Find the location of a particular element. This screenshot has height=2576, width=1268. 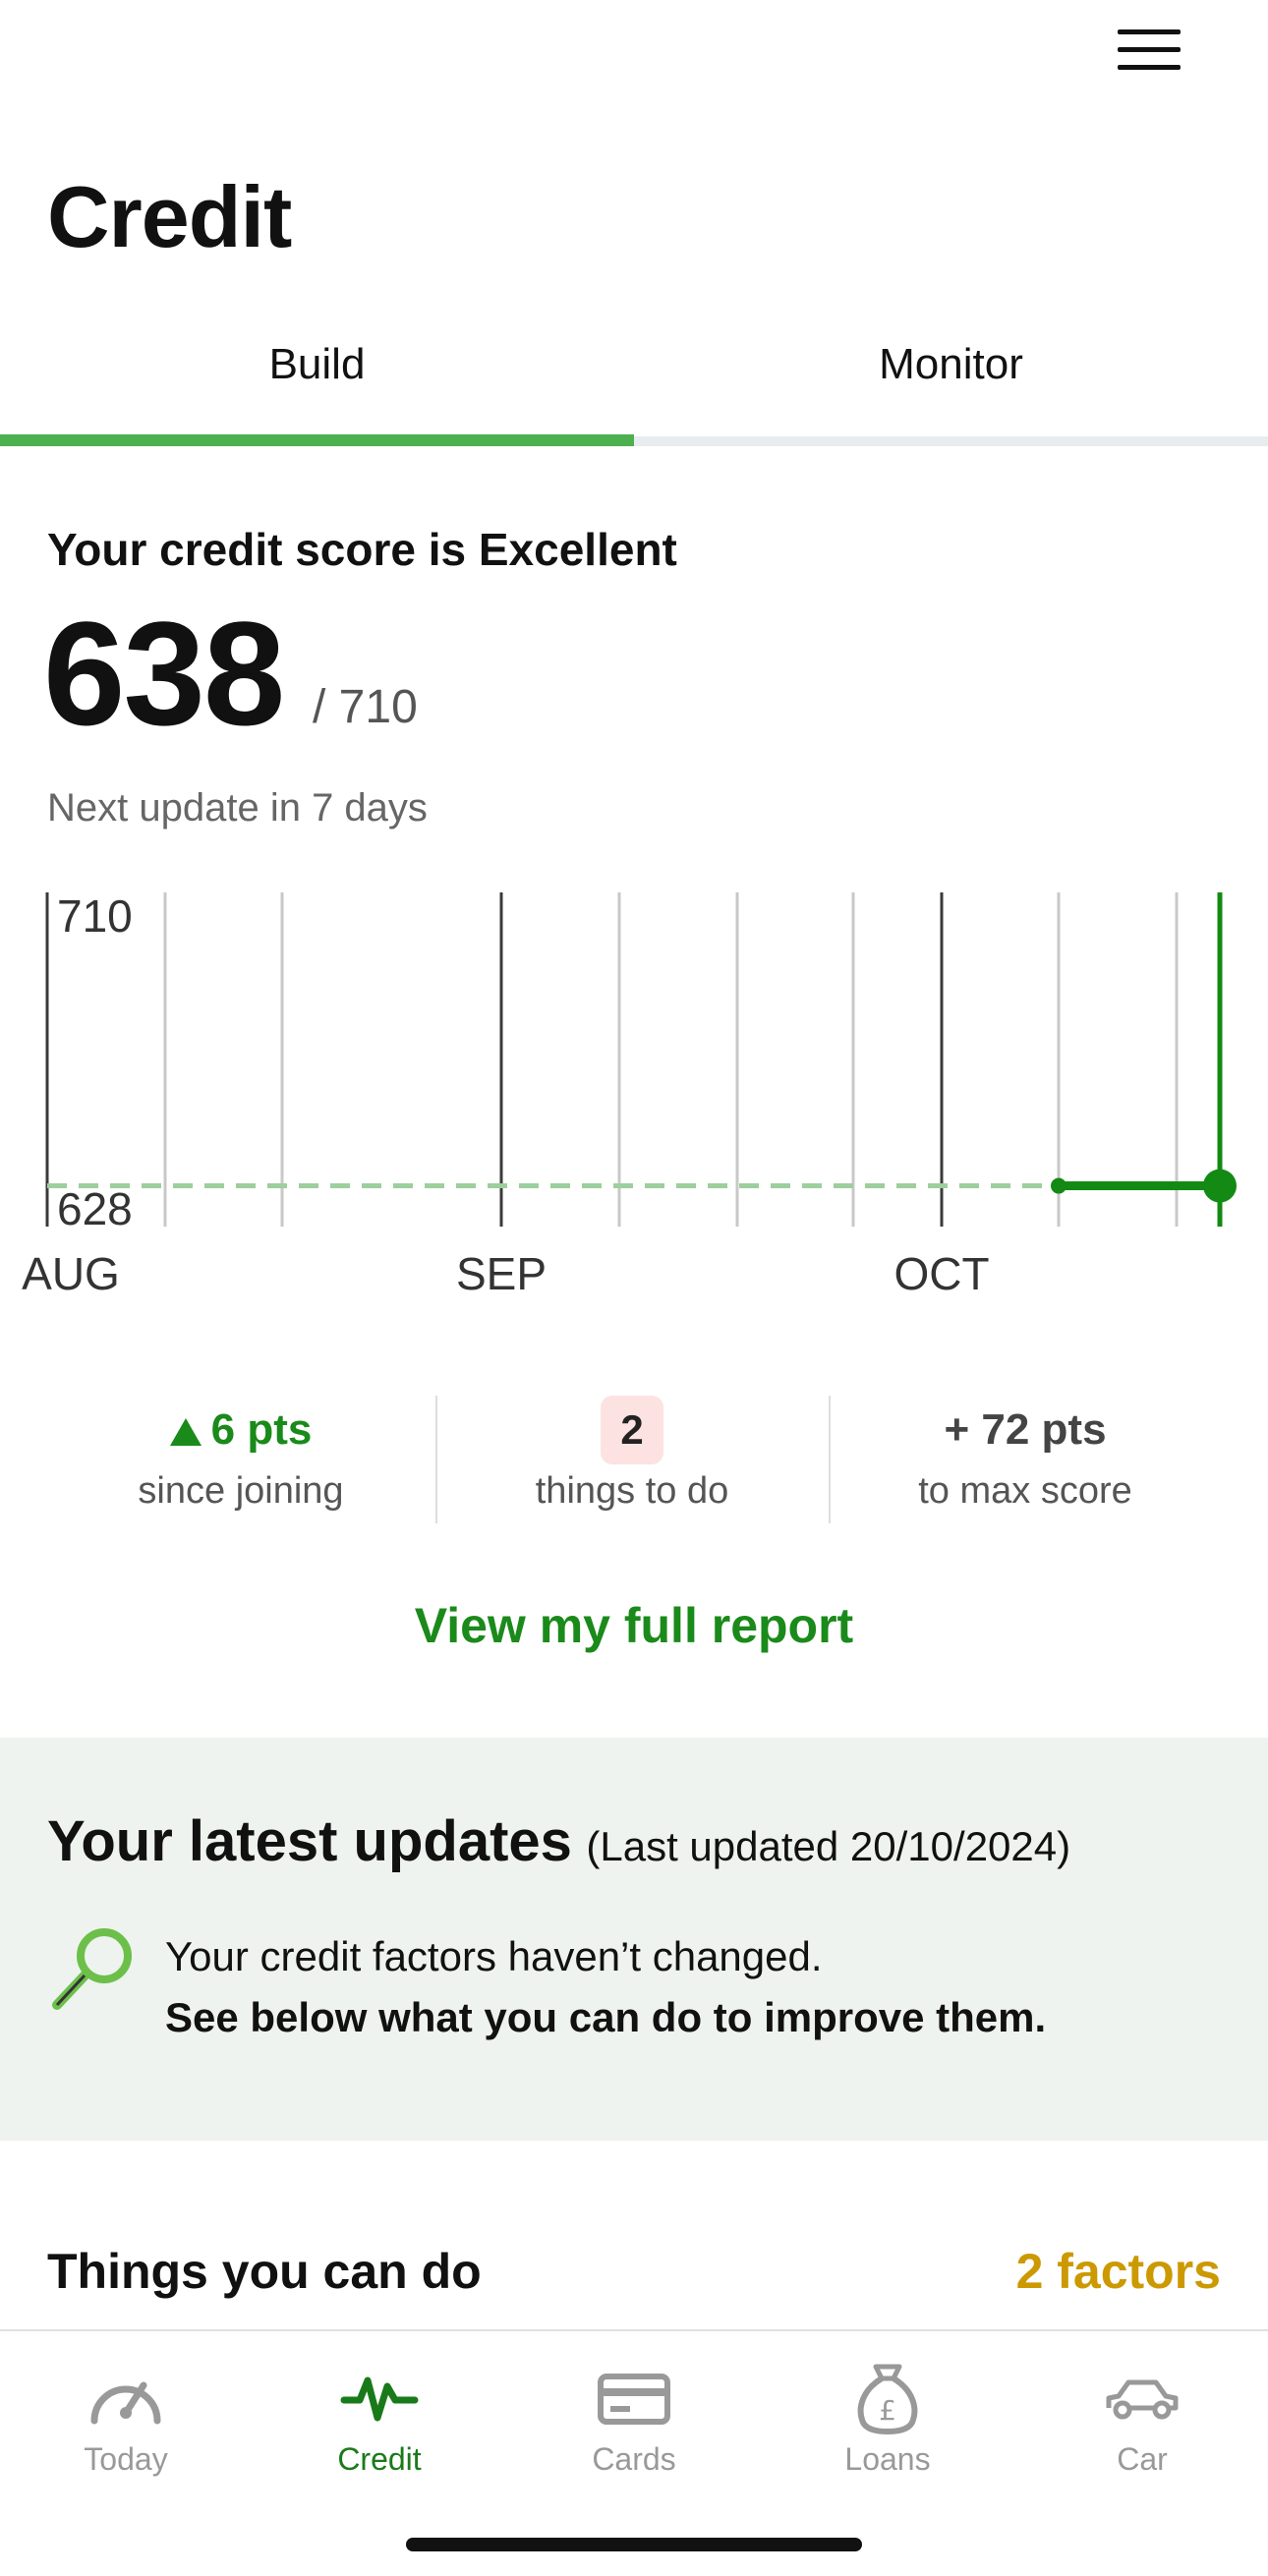

tab-build: Build is located at coordinates (317, 385).